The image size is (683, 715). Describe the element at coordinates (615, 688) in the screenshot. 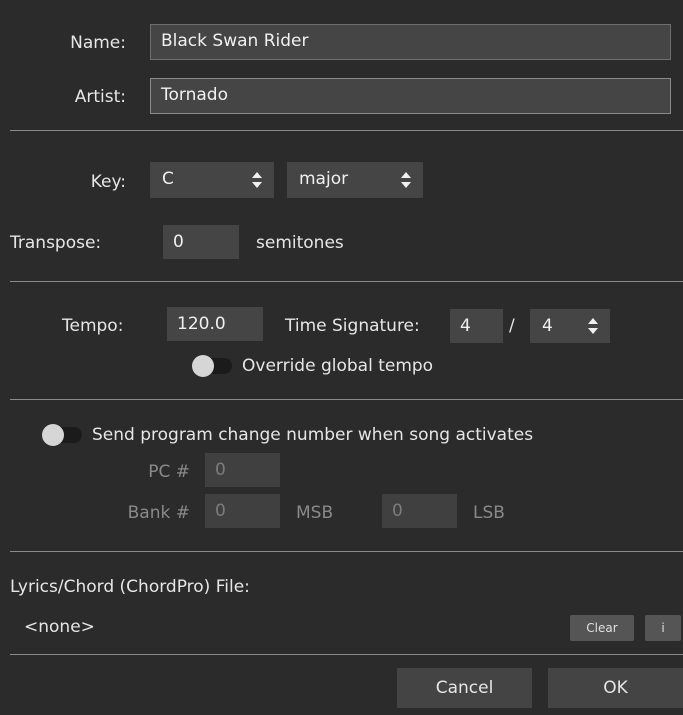

I see `ok-button: OK` at that location.